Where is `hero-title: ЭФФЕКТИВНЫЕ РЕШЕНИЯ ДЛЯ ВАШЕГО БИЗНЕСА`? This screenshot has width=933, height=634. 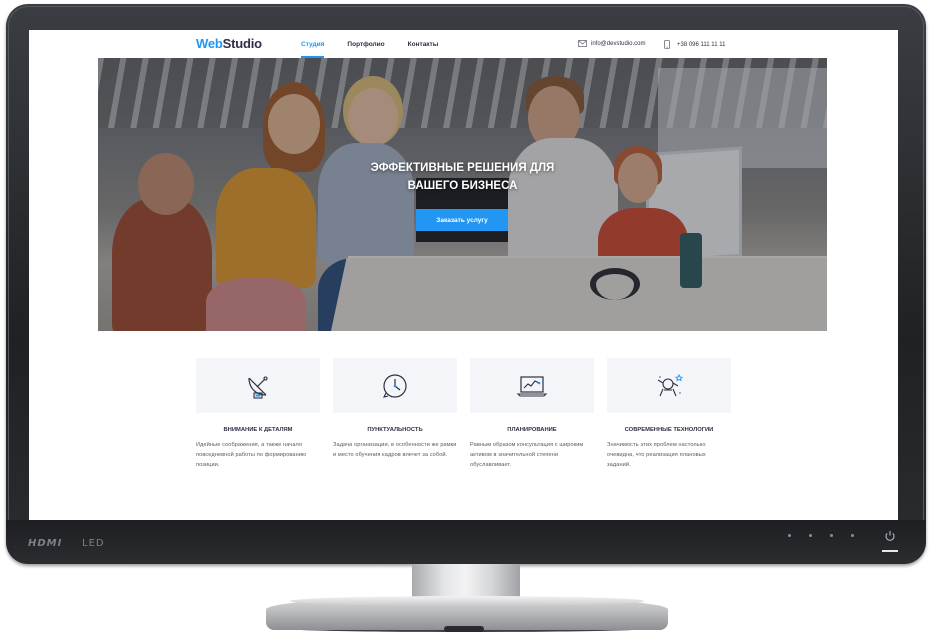
hero-title: ЭФФЕКТИВНЫЕ РЕШЕНИЯ ДЛЯ ВАШЕГО БИЗНЕСА is located at coordinates (462, 177).